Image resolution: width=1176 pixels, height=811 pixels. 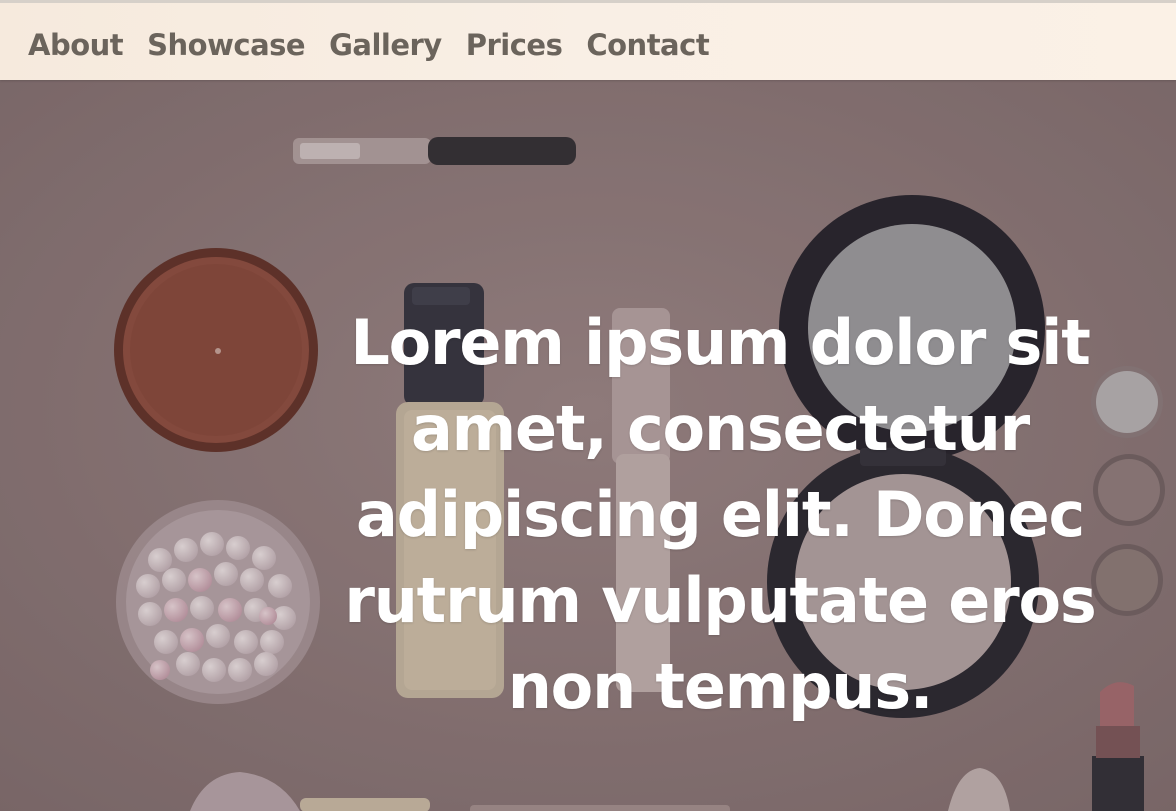 I want to click on nav-links: About Showcase Gallery Prices Contact, so click(x=369, y=45).